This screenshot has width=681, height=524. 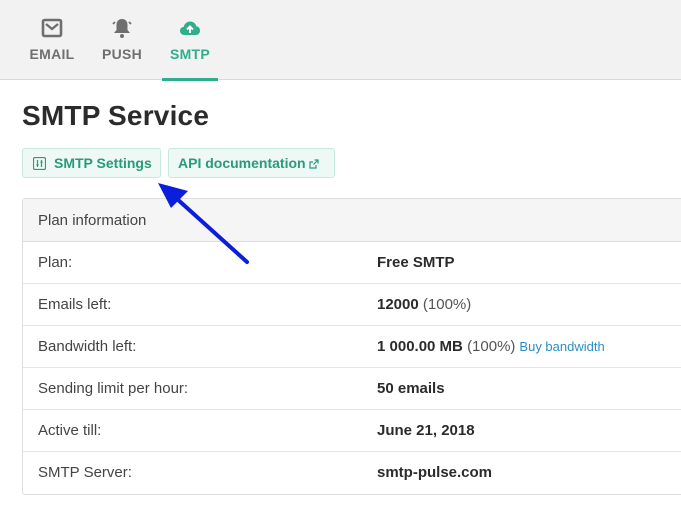 What do you see at coordinates (39, 163) in the screenshot?
I see `sliders-icon` at bounding box center [39, 163].